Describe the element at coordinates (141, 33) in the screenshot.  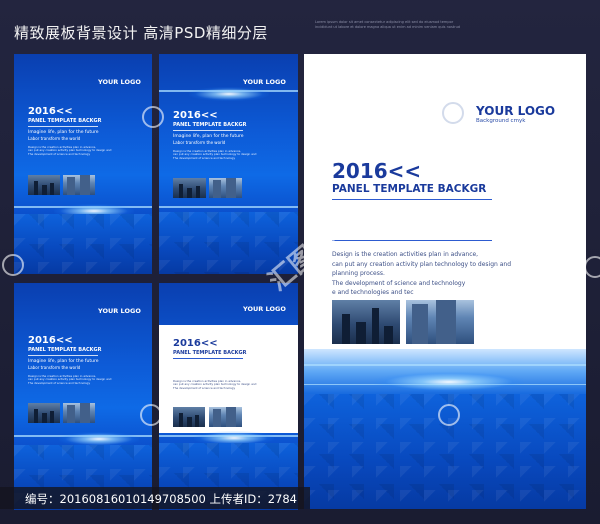
I see `page-title: 精致展板背景设计 高清PSD精细分层` at that location.